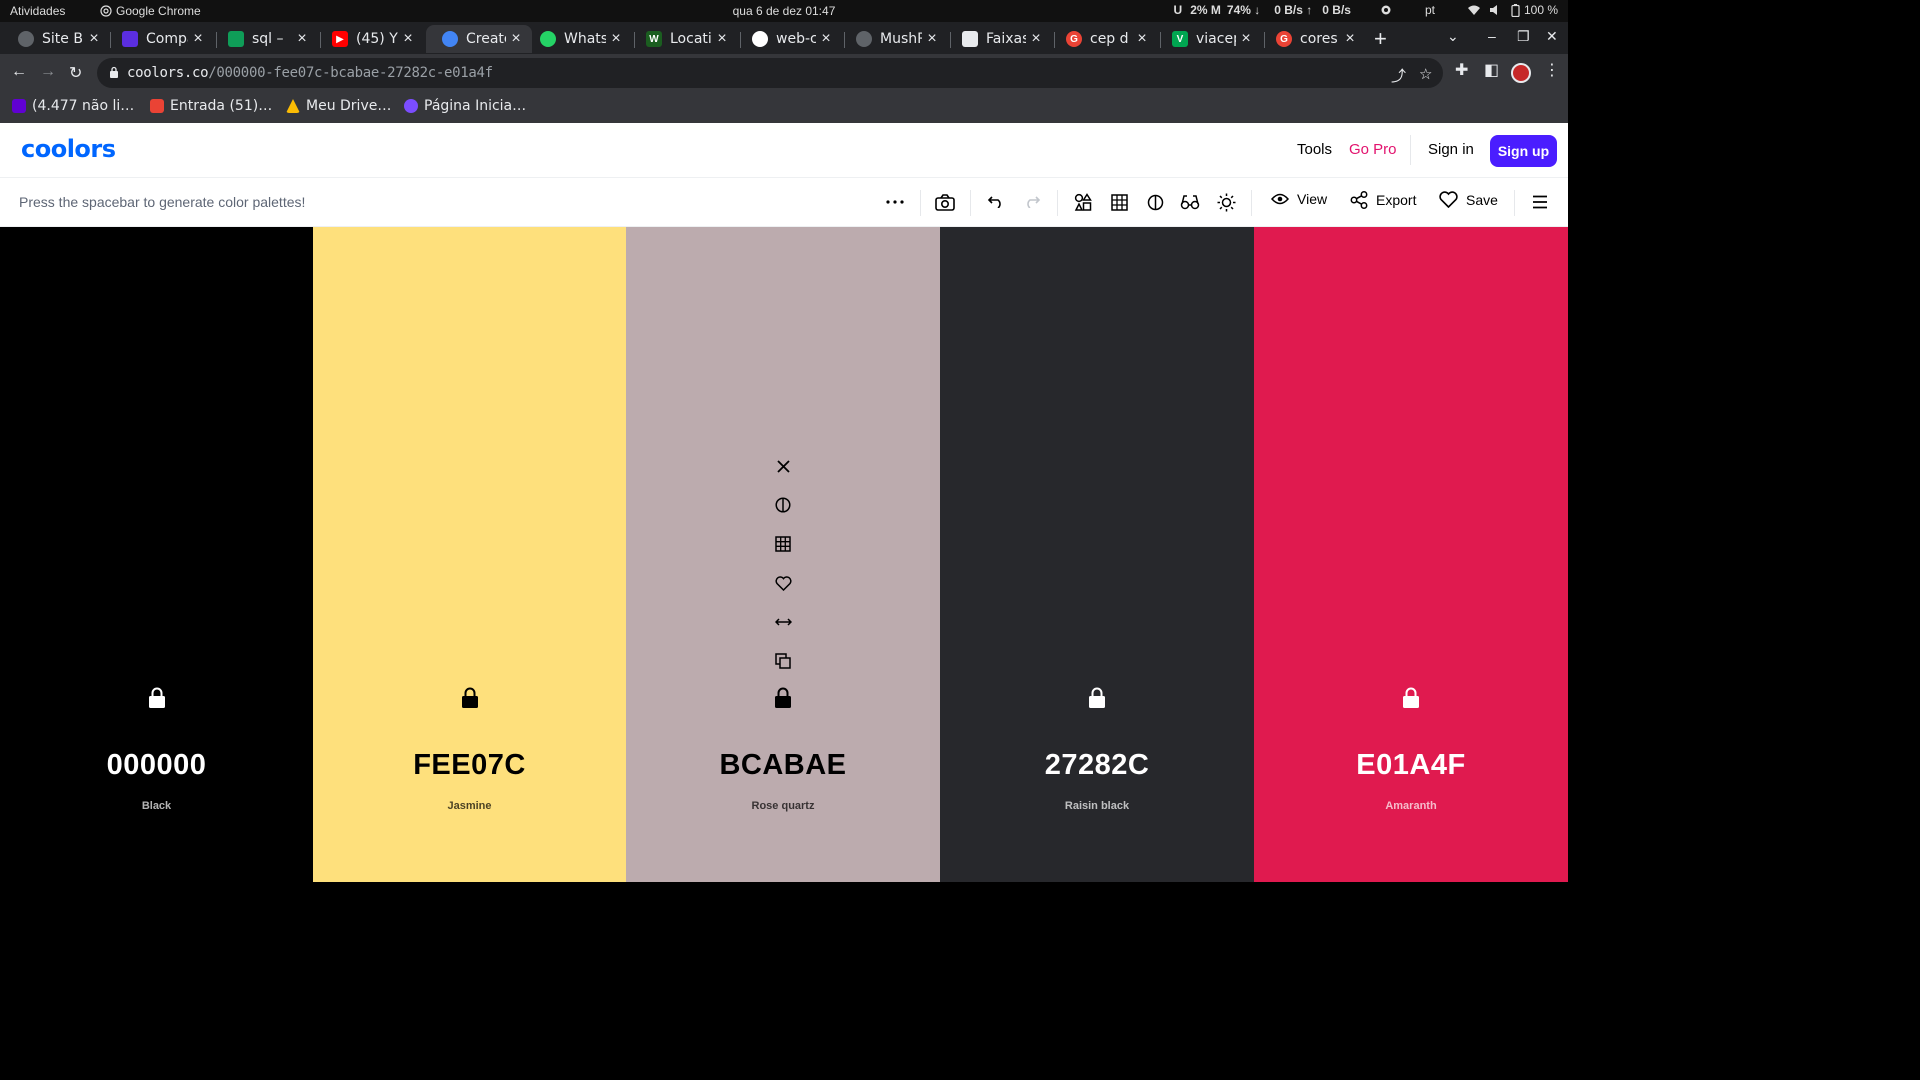  Describe the element at coordinates (1336, 10) in the screenshot. I see `stat-download: 0 B/s` at that location.